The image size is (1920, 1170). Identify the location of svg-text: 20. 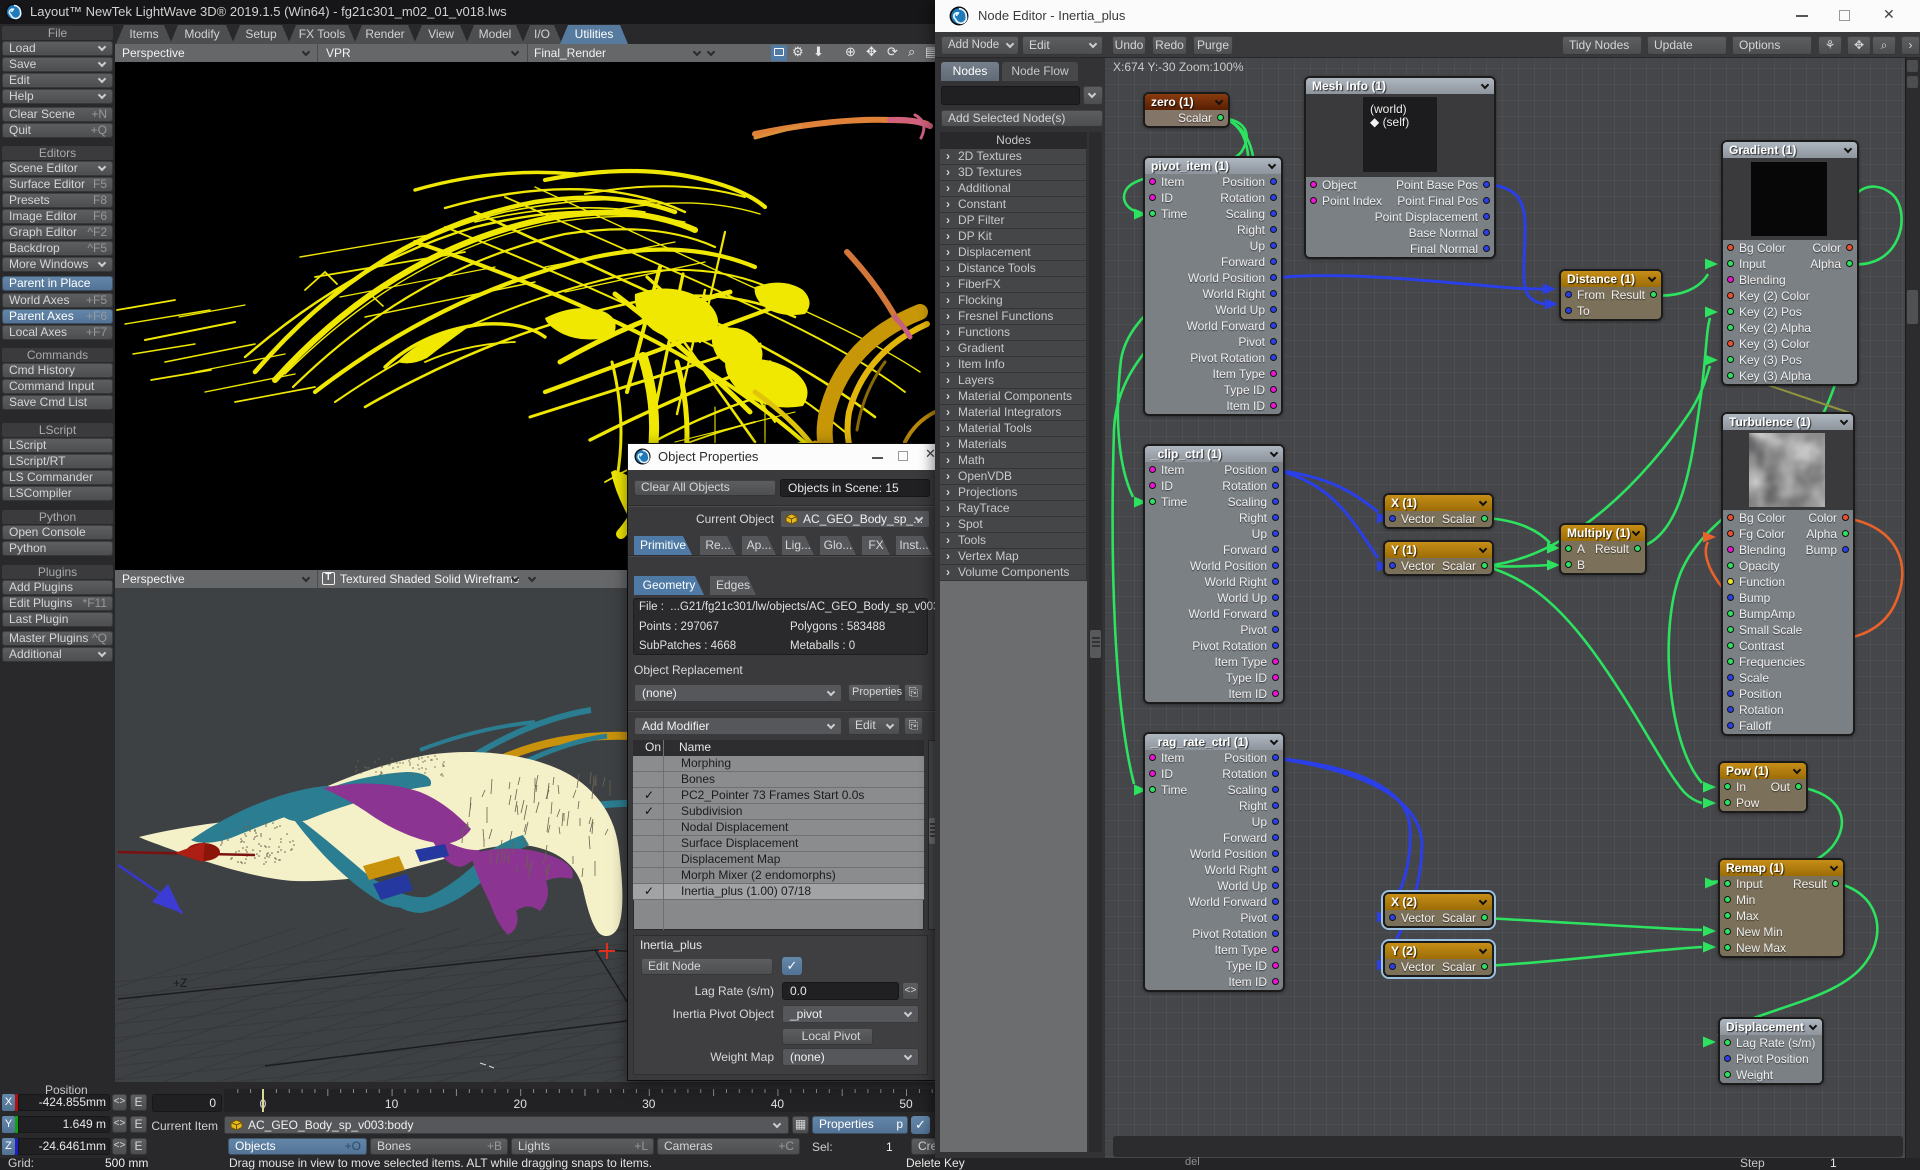
(521, 1104).